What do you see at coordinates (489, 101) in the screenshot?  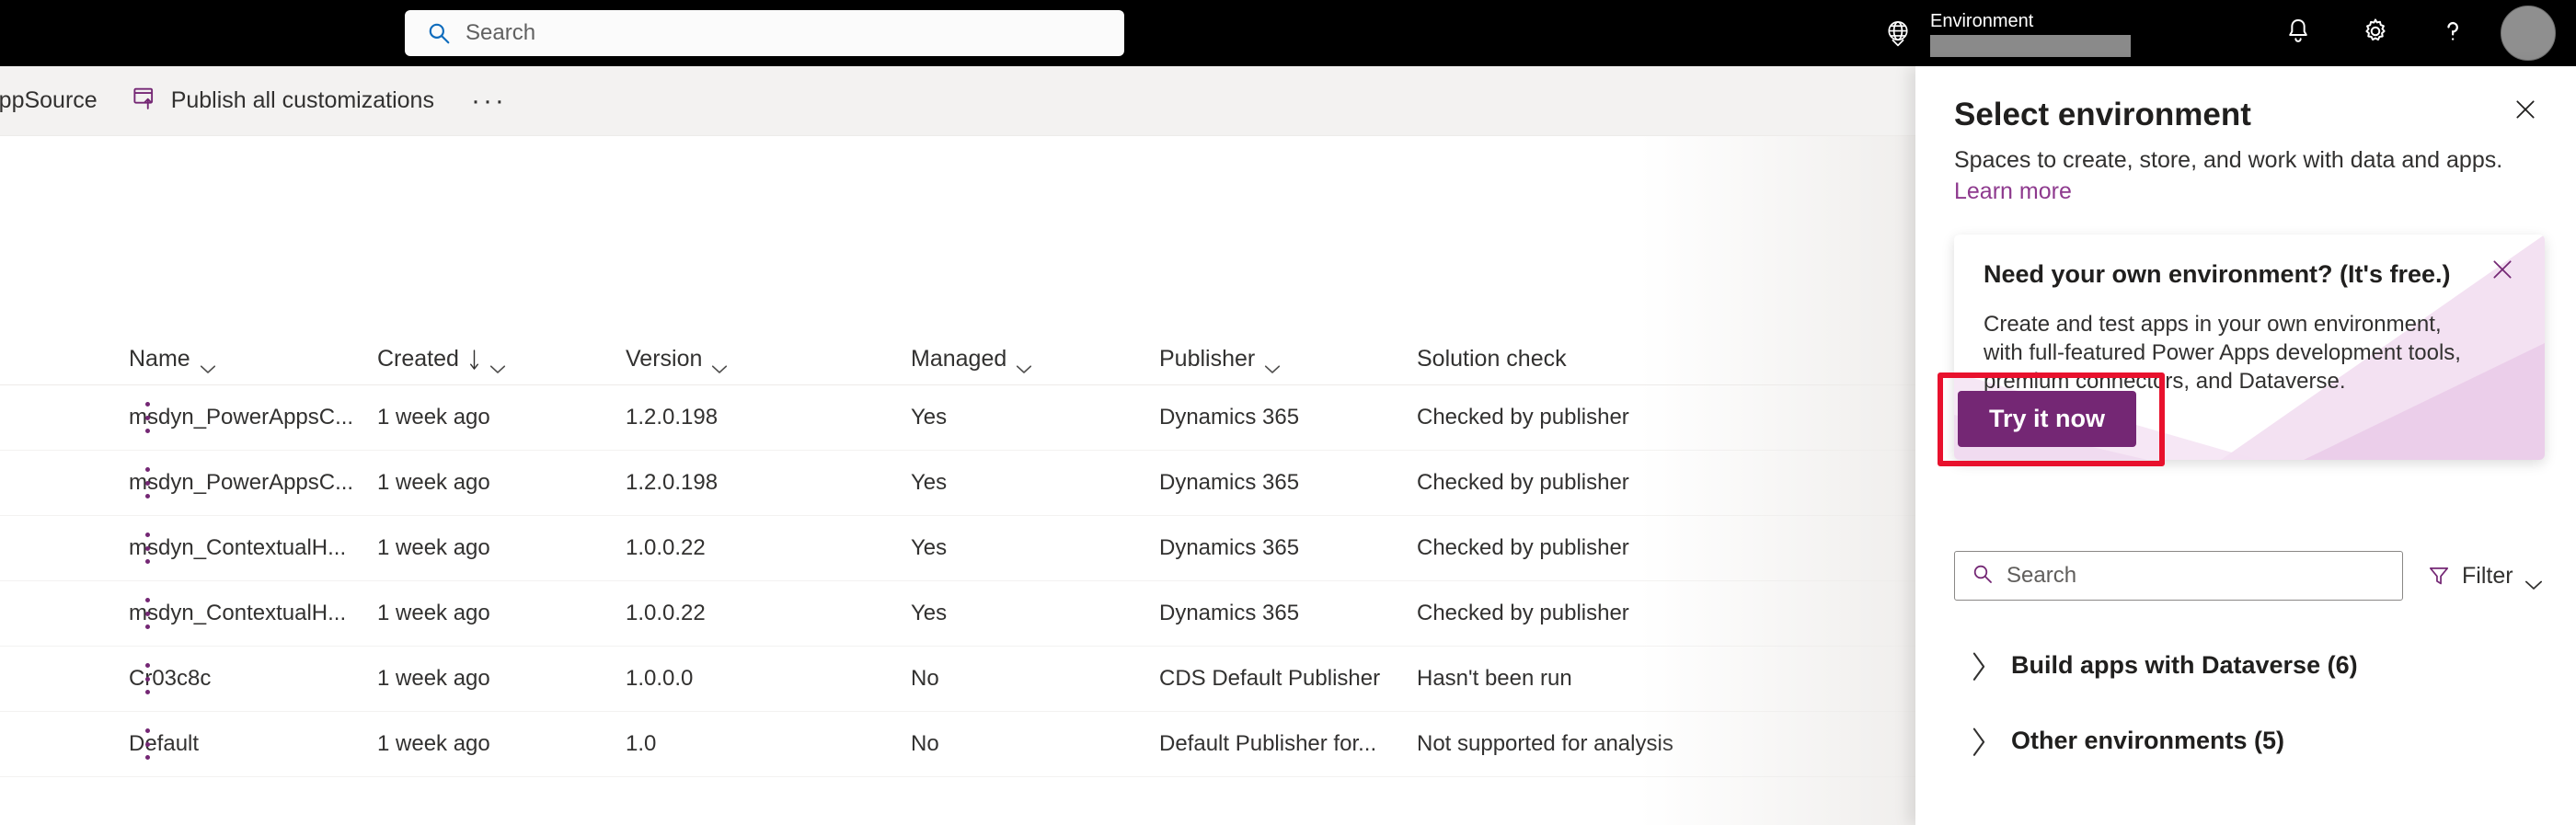 I see `command-bar-overflow-button: ···` at bounding box center [489, 101].